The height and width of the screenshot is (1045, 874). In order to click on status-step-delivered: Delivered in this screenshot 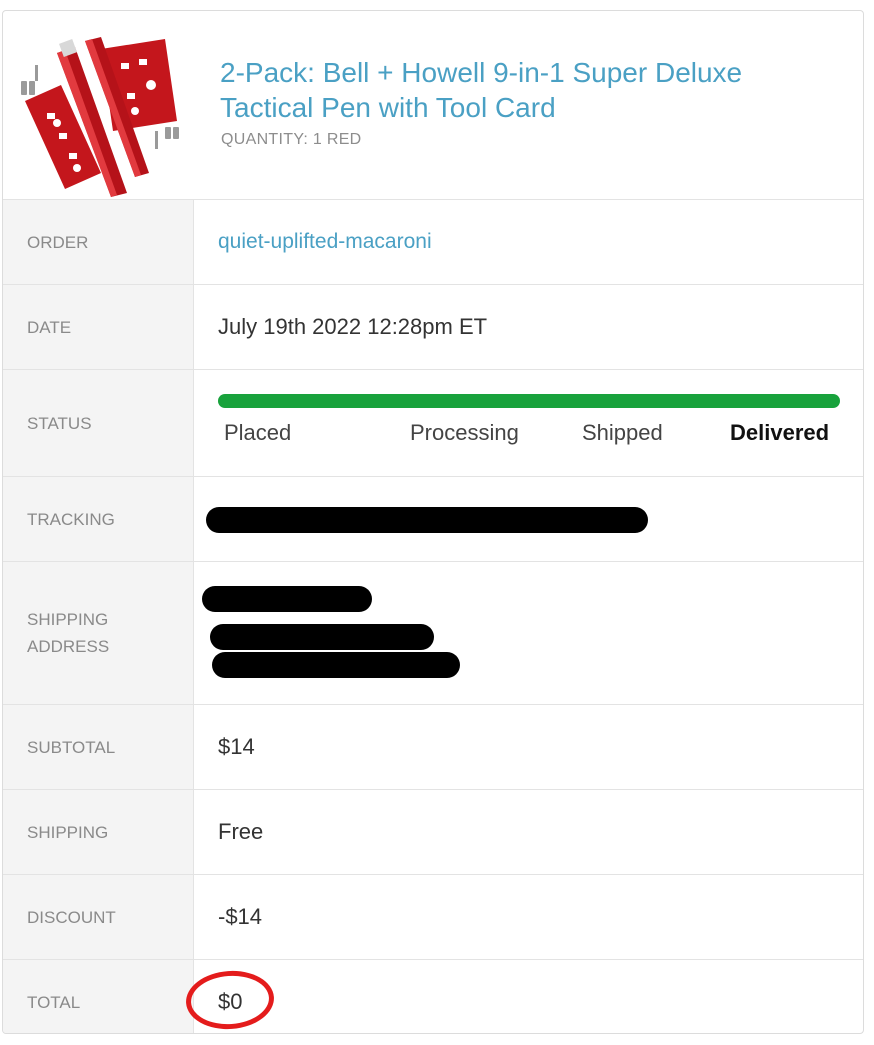, I will do `click(780, 432)`.